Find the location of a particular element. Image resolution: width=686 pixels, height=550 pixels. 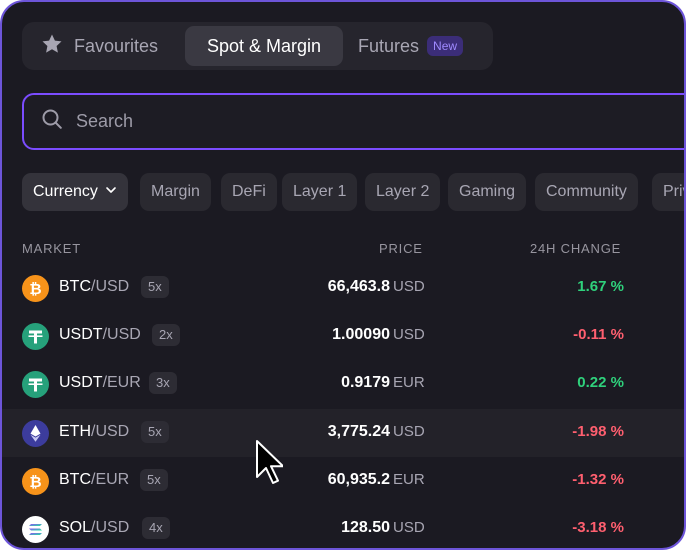

chip-label: Community is located at coordinates (586, 191).